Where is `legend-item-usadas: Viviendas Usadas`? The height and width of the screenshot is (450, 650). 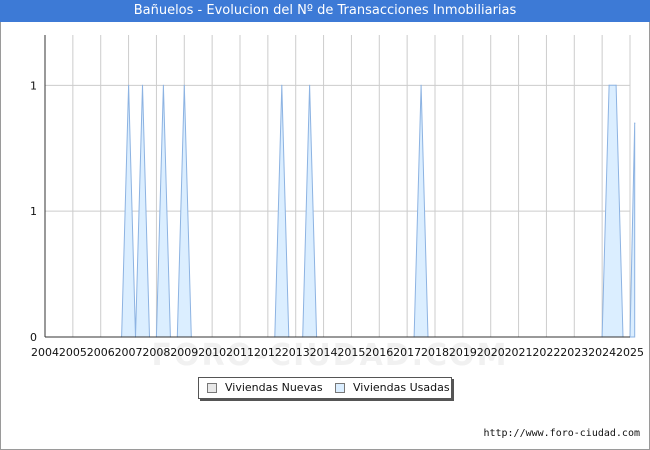 legend-item-usadas: Viviendas Usadas is located at coordinates (392, 387).